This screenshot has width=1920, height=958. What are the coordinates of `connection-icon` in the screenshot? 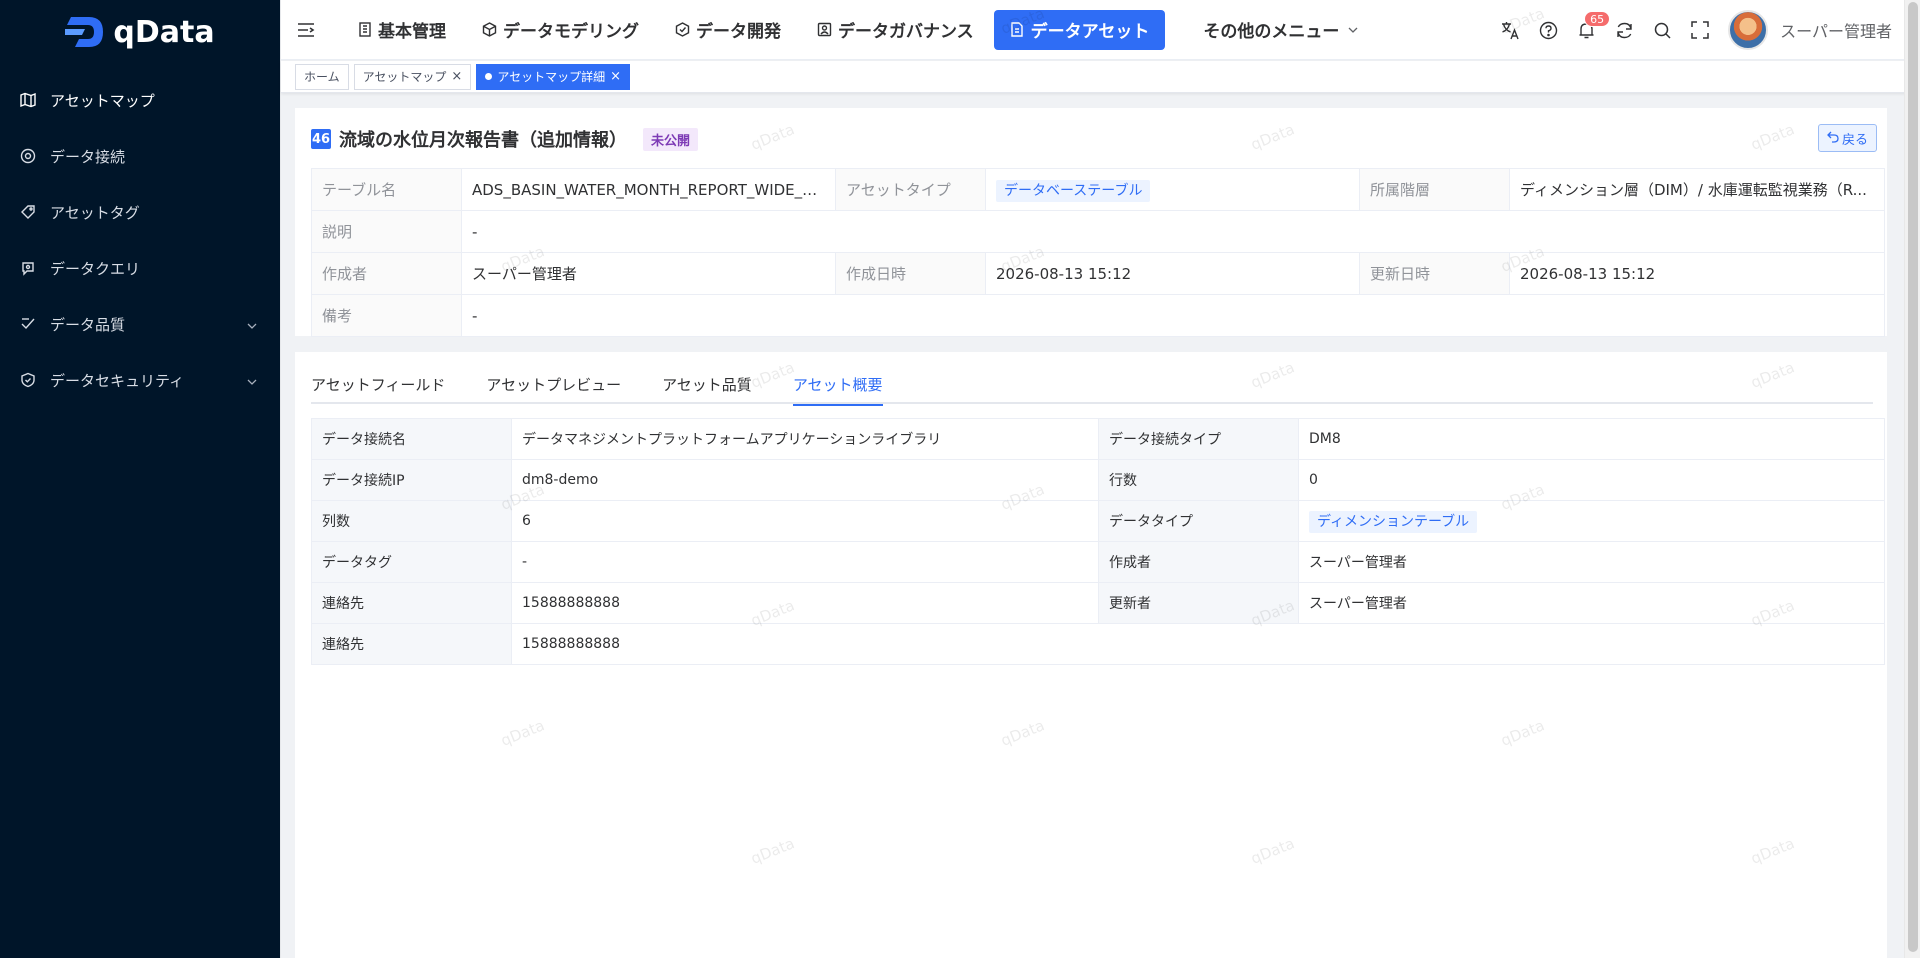 It's located at (28, 156).